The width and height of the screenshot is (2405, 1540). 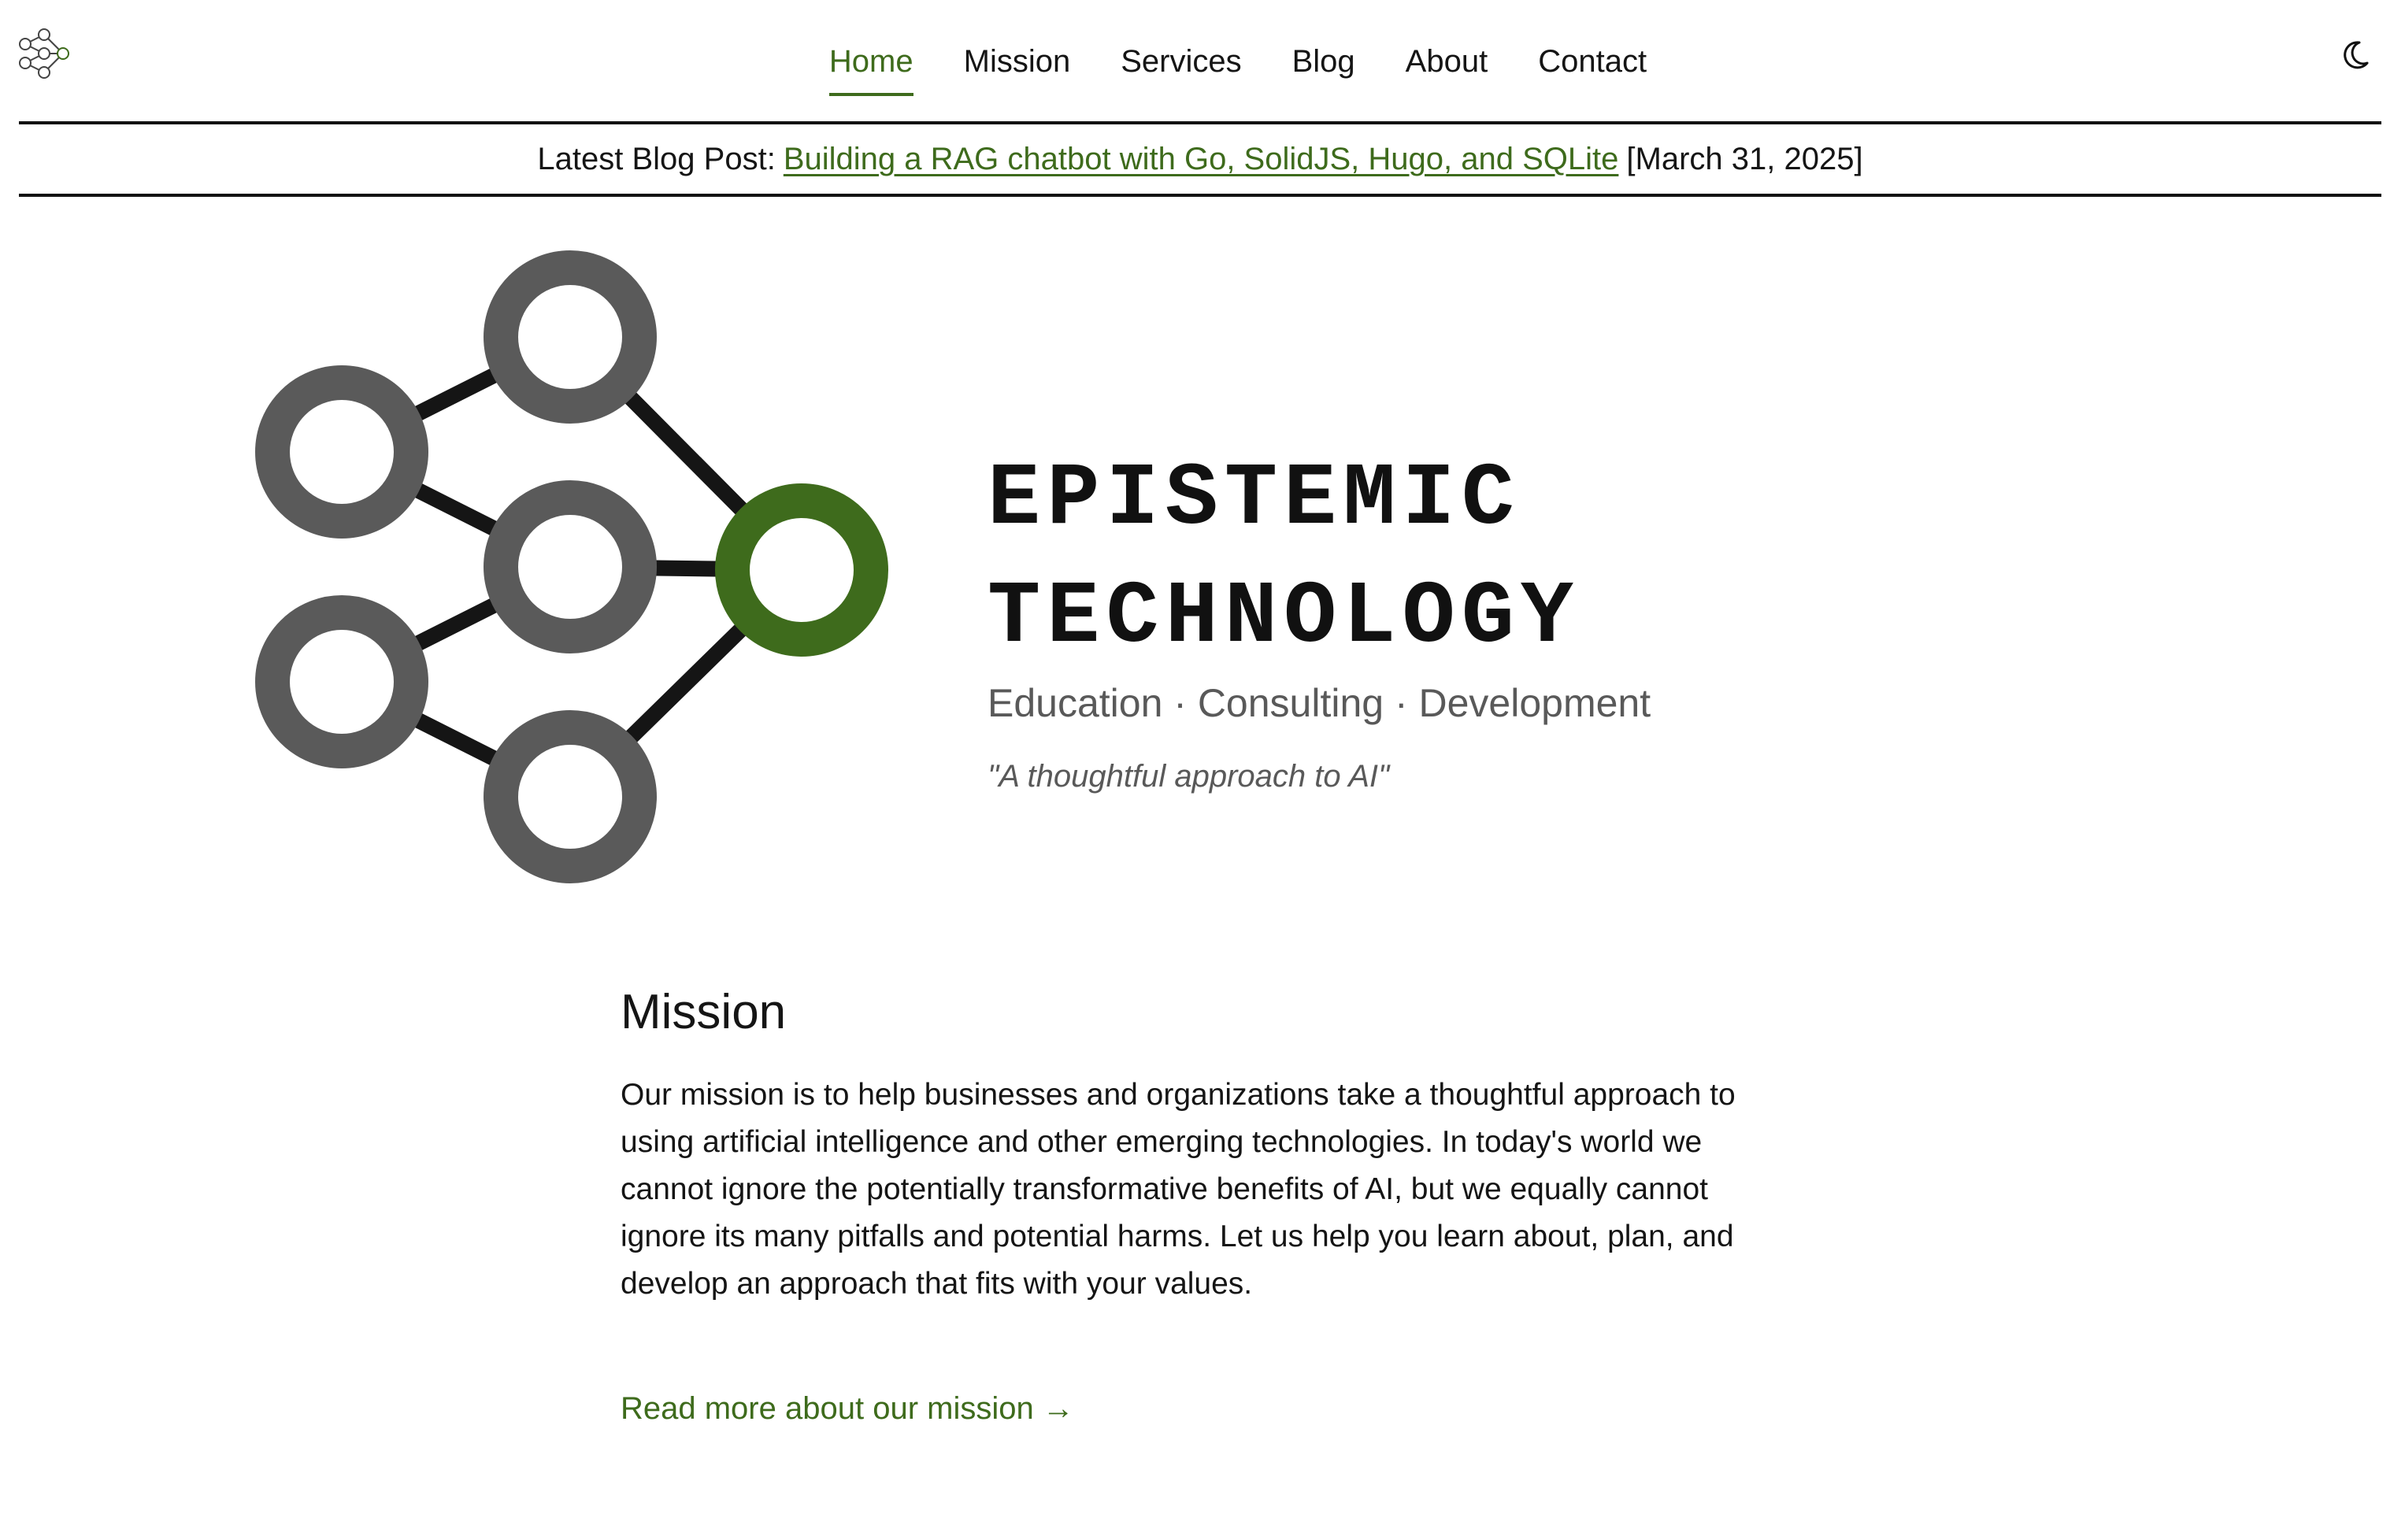 What do you see at coordinates (2355, 55) in the screenshot?
I see `moon-icon` at bounding box center [2355, 55].